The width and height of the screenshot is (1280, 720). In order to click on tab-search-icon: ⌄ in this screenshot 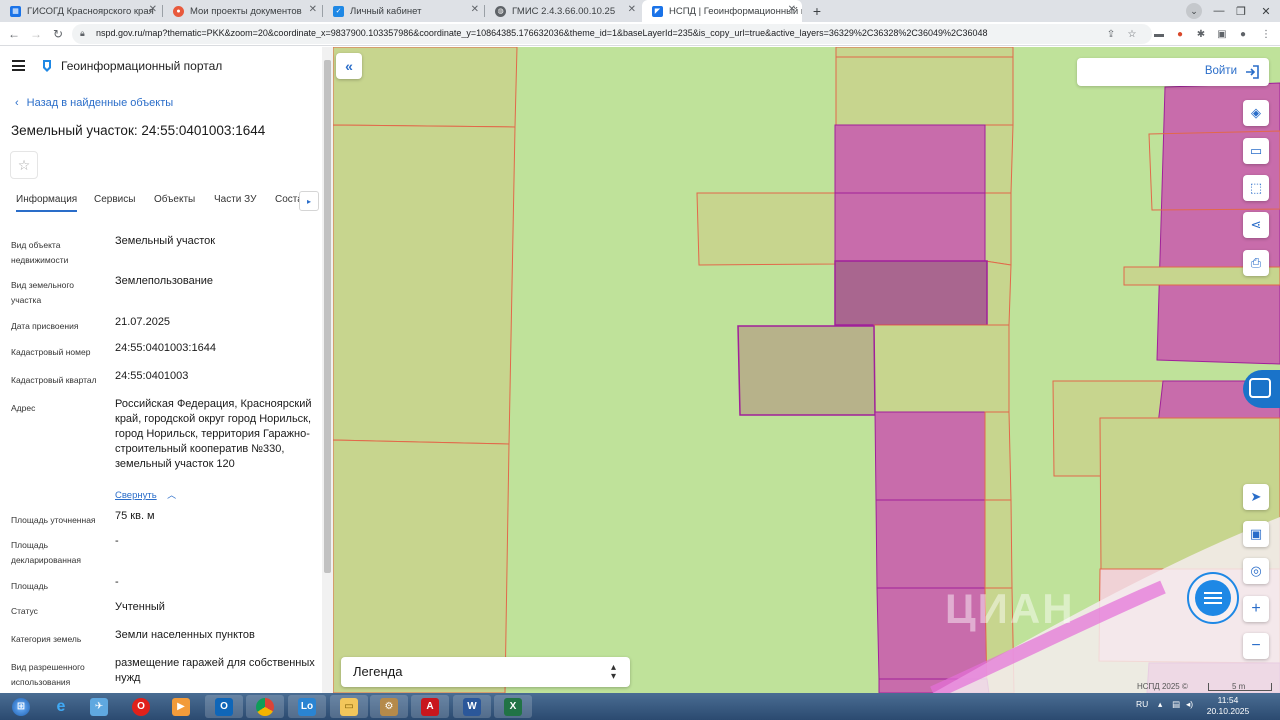, I will do `click(1194, 11)`.